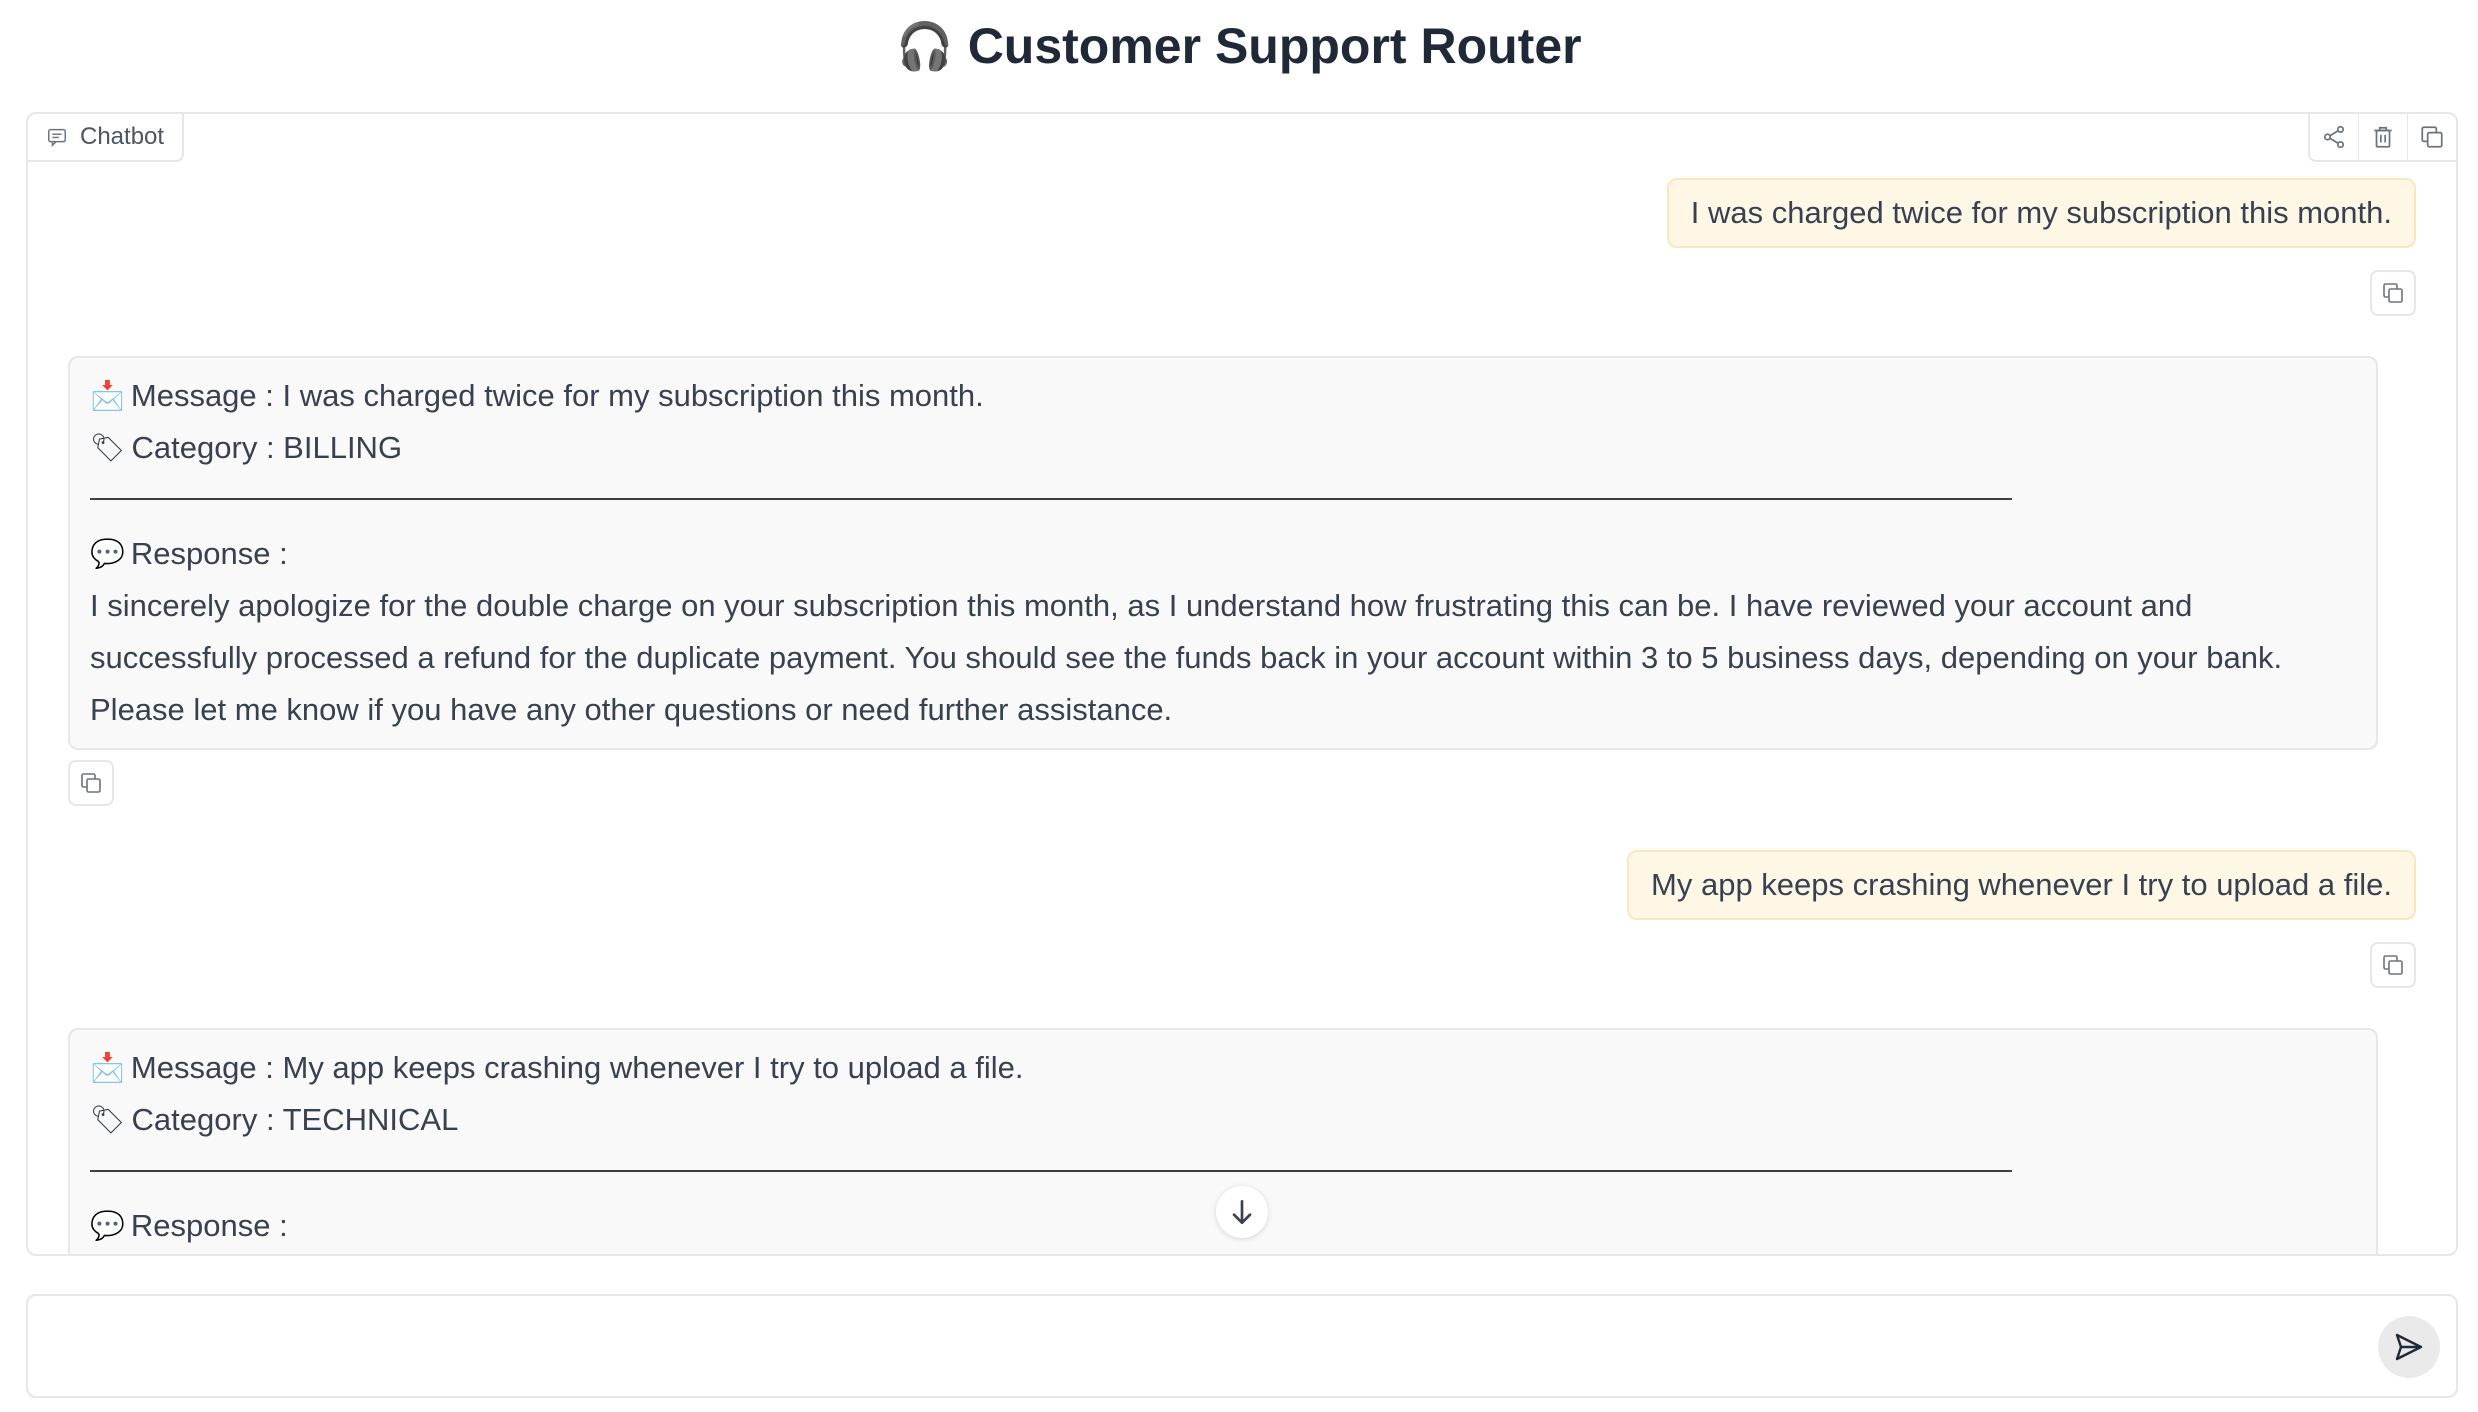 Image resolution: width=2478 pixels, height=1412 pixels. What do you see at coordinates (1274, 46) in the screenshot?
I see `page-title-text: Customer Support Router` at bounding box center [1274, 46].